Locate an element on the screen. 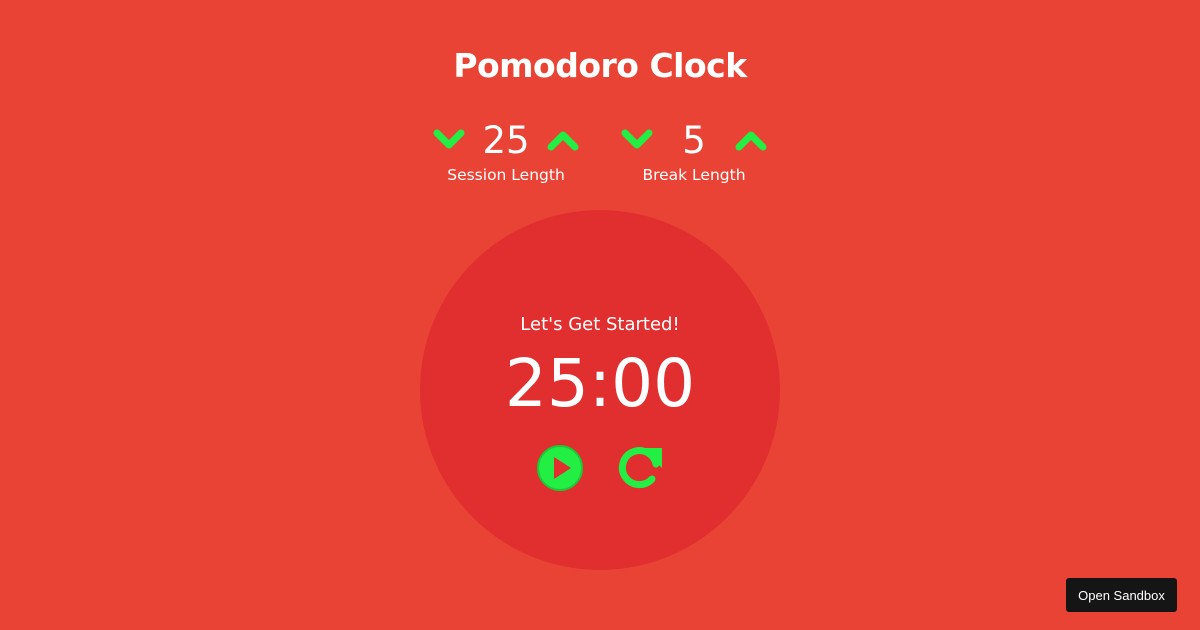 The image size is (1200, 630). play-button is located at coordinates (560, 468).